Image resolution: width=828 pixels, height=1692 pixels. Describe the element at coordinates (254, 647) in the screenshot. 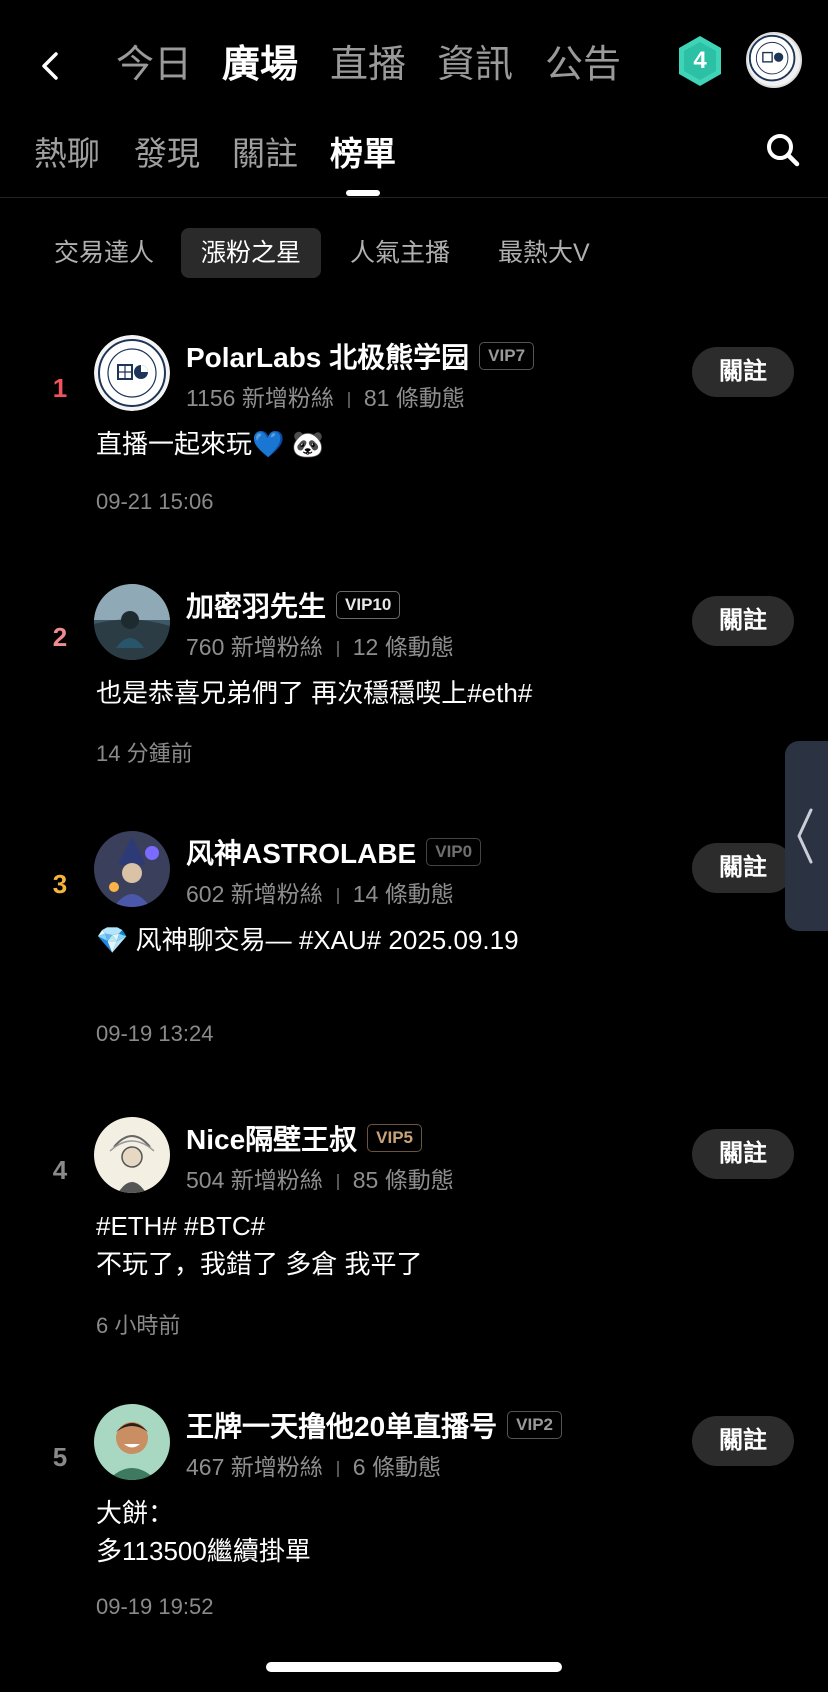

I see `new-followers-count: 760 新增粉絲` at that location.